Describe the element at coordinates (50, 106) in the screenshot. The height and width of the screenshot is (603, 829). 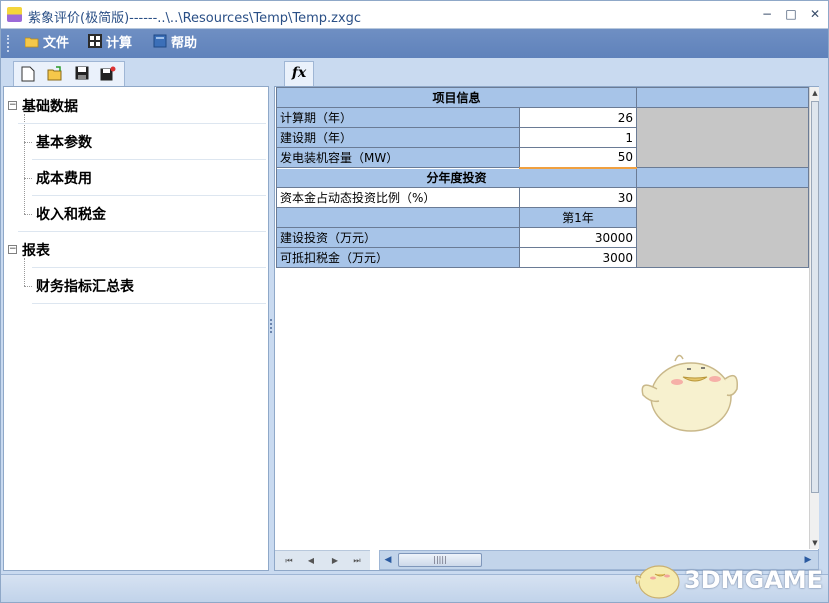
I see `tree-group-basic-data: 基础数据` at that location.